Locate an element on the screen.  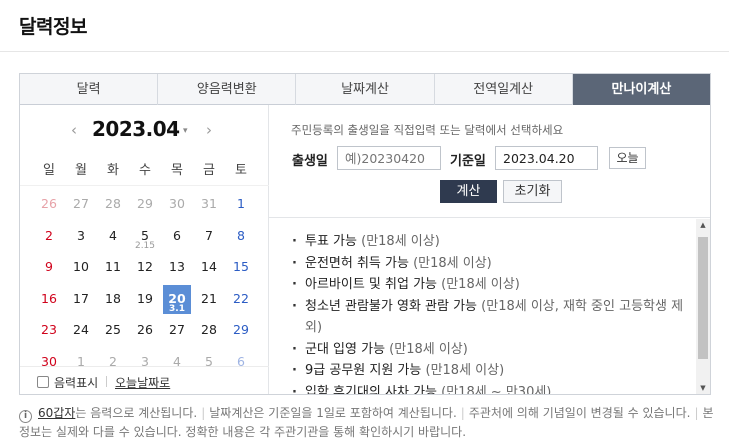
result-item: 군대 입영 가능 (만18세 이상) is located at coordinates (487, 350).